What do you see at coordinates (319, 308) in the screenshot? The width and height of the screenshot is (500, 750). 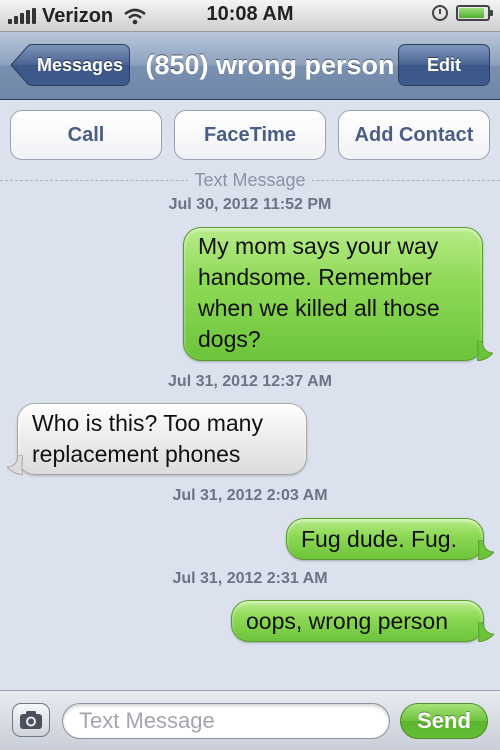 I see `message-line: when we killed all those` at bounding box center [319, 308].